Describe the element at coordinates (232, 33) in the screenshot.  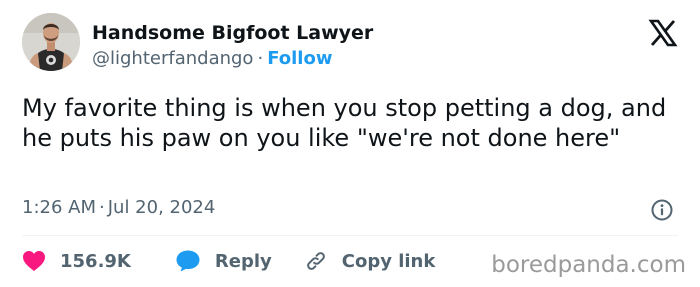
I see `author-name: Handsome Bigfoot Lawyer` at that location.